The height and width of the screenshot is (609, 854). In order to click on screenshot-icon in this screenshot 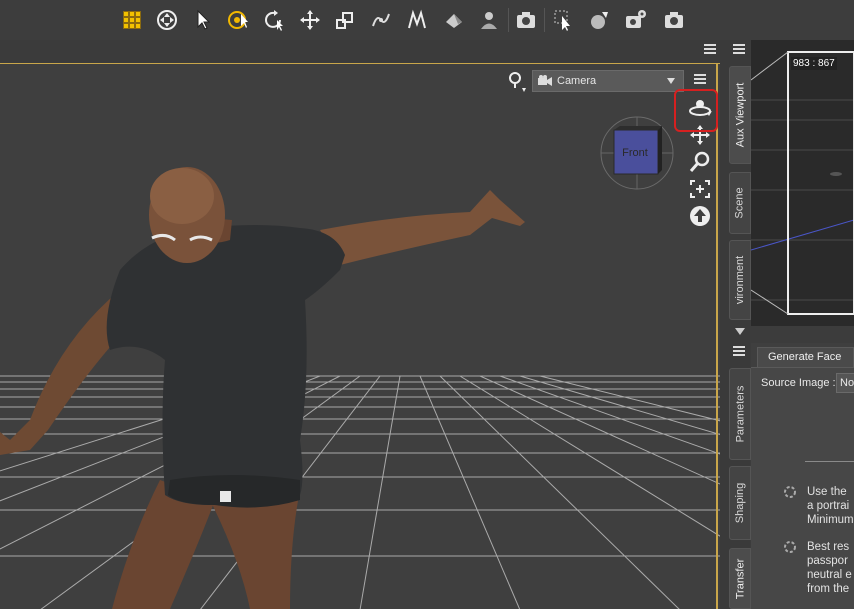, I will do `click(674, 20)`.